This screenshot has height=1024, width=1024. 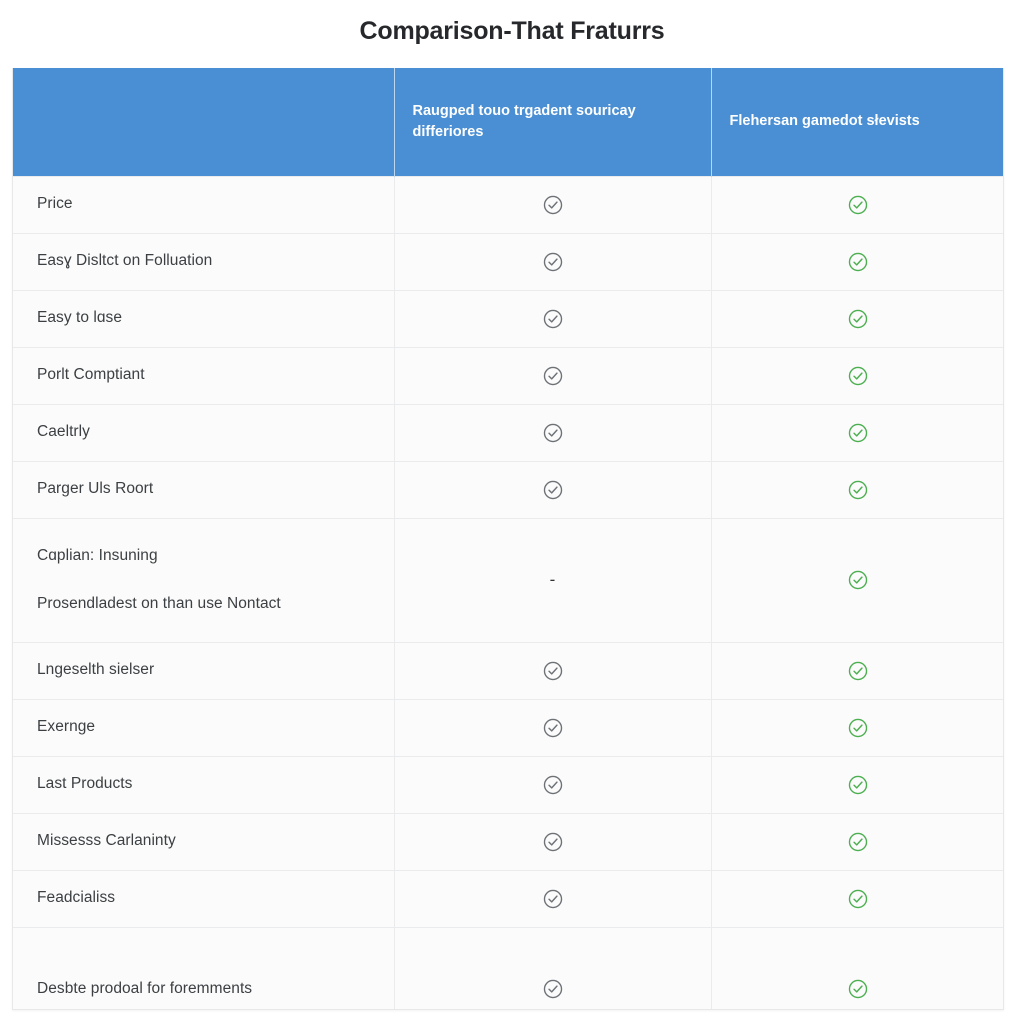 What do you see at coordinates (106, 841) in the screenshot?
I see `feature-label: Missesss Carlaninty` at bounding box center [106, 841].